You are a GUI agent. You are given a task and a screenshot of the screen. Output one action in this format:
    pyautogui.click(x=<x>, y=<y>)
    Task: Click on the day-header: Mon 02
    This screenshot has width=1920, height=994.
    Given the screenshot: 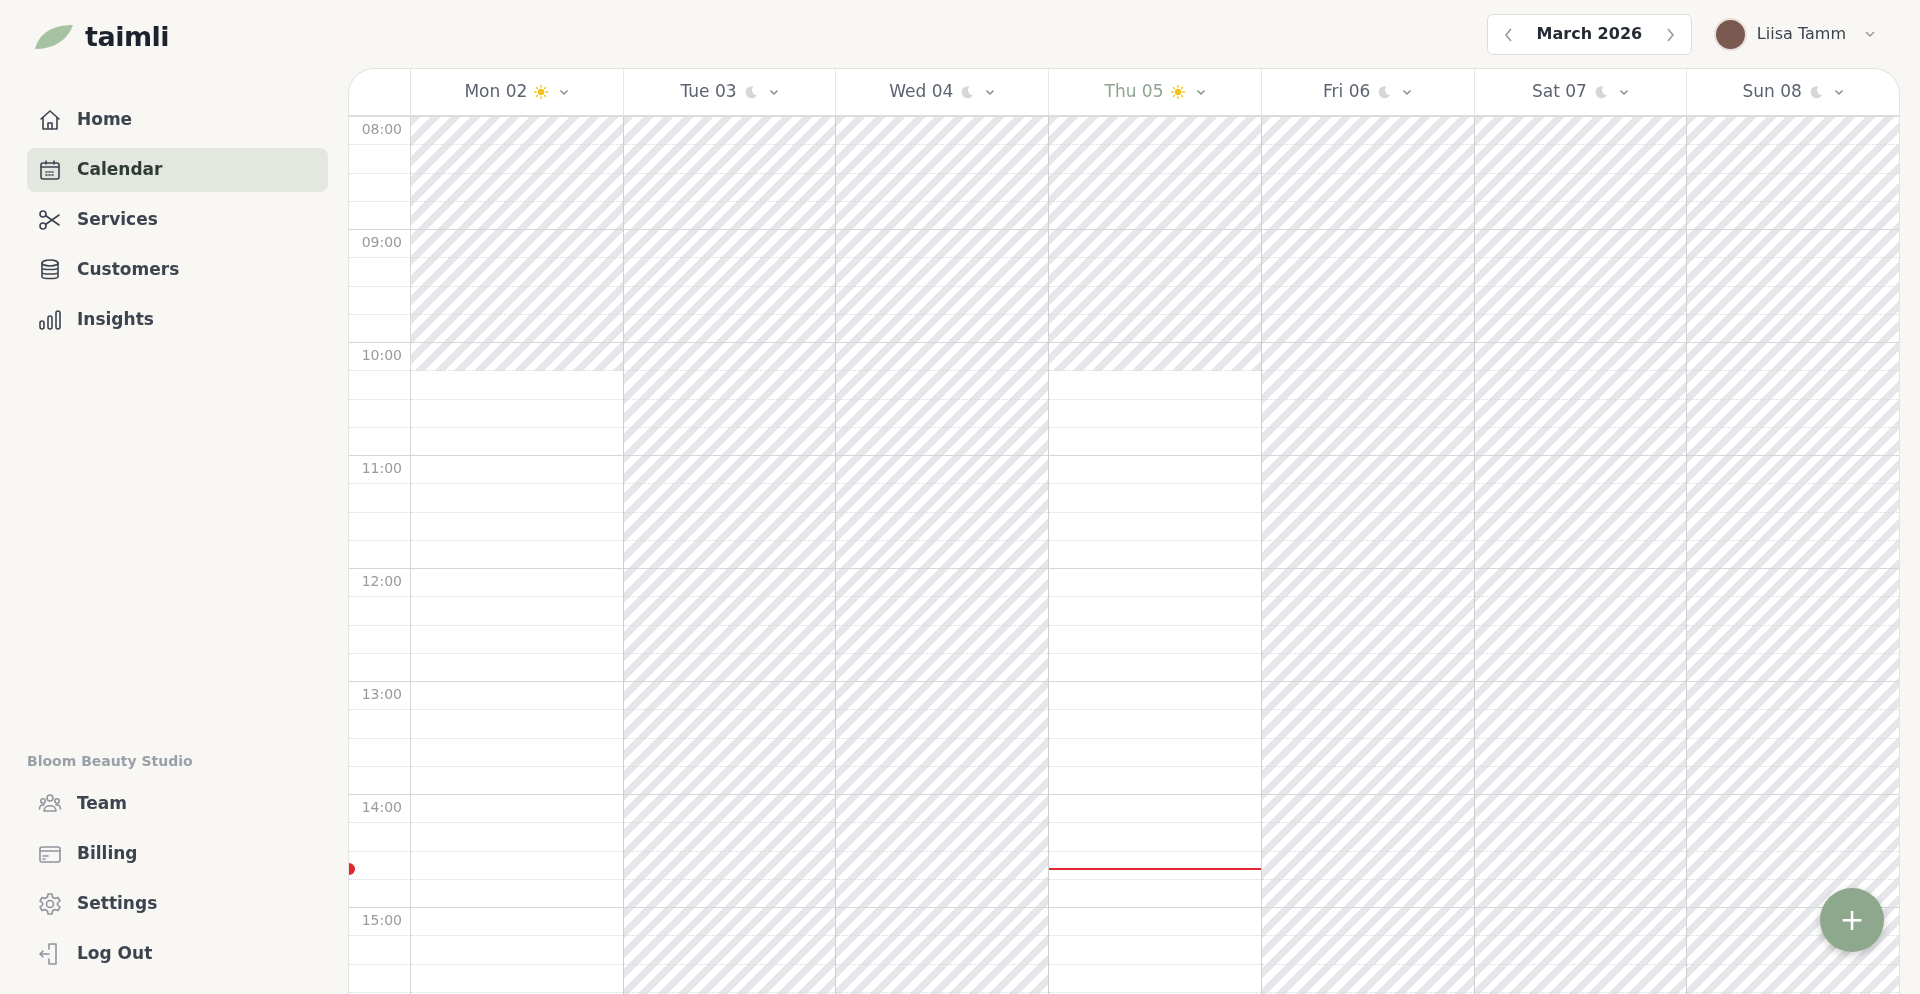 What is the action you would take?
    pyautogui.click(x=517, y=92)
    